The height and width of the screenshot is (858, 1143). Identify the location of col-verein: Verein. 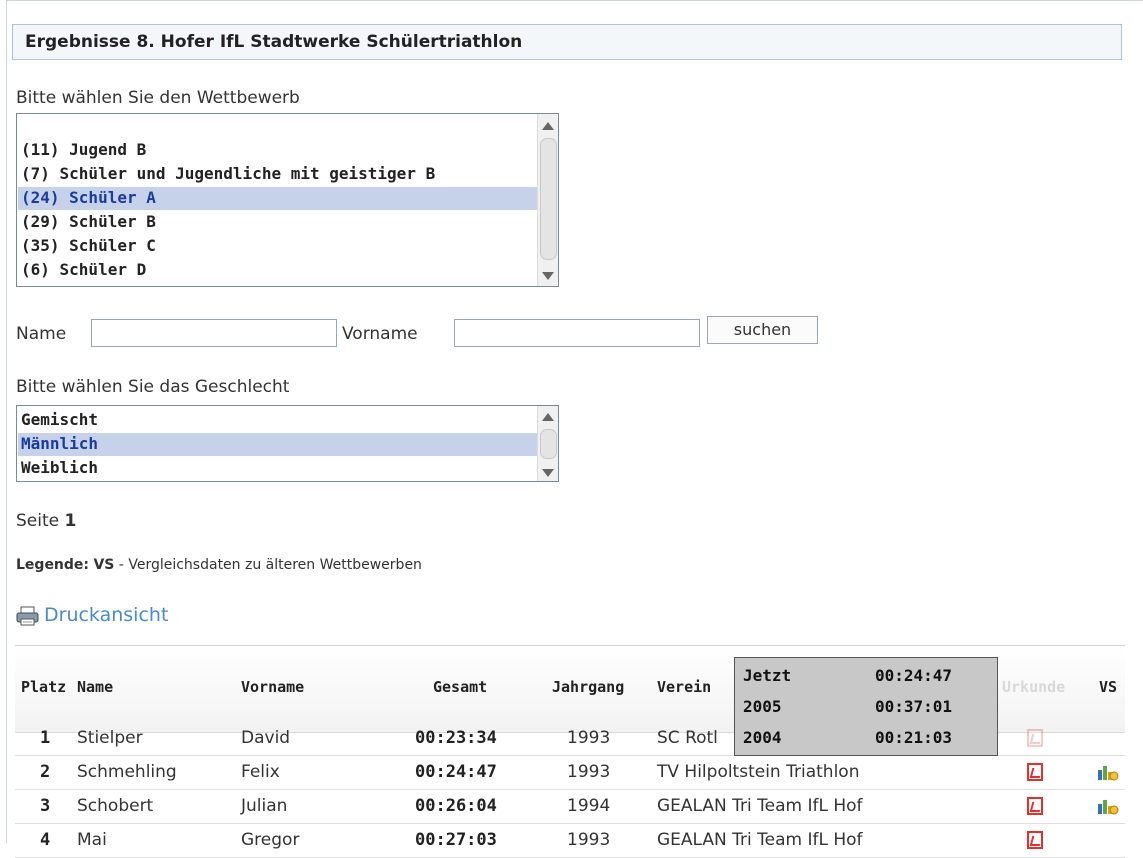
(684, 687).